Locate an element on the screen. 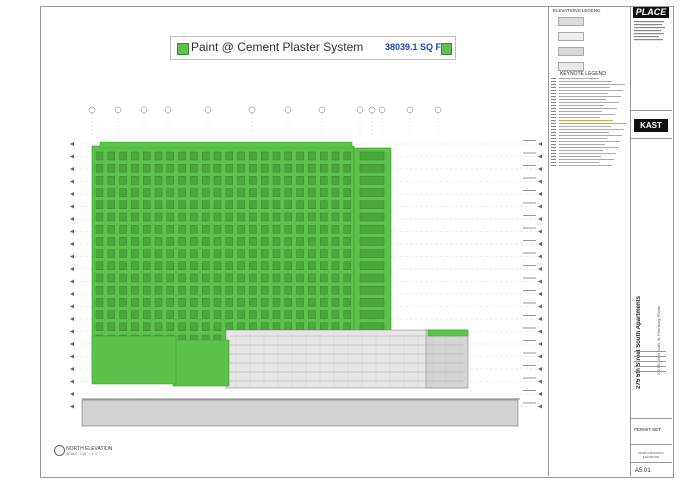 This screenshot has width=680, height=481. column-grid-markers is located at coordinates (265, 120).